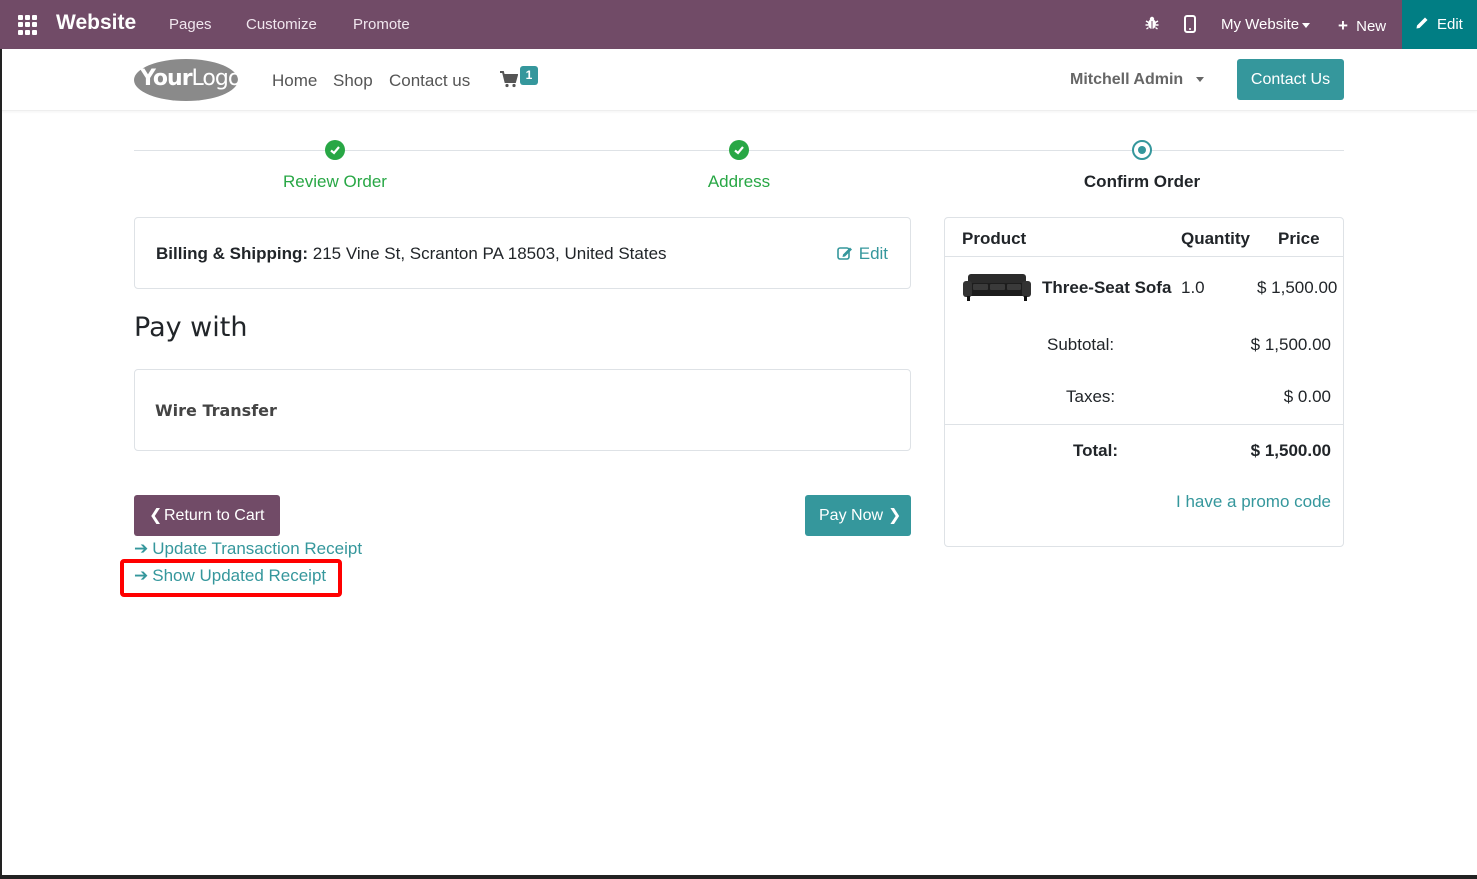  Describe the element at coordinates (1091, 396) in the screenshot. I see `taxes-label: Taxes:` at that location.